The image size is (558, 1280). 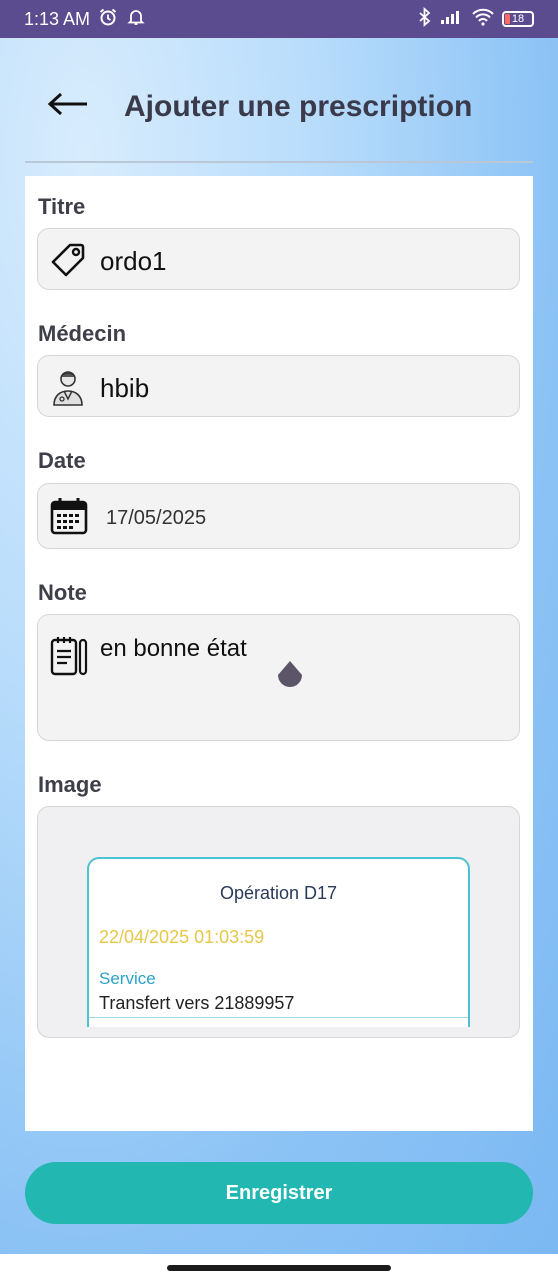 I want to click on titre-value: ordo1, so click(x=133, y=261).